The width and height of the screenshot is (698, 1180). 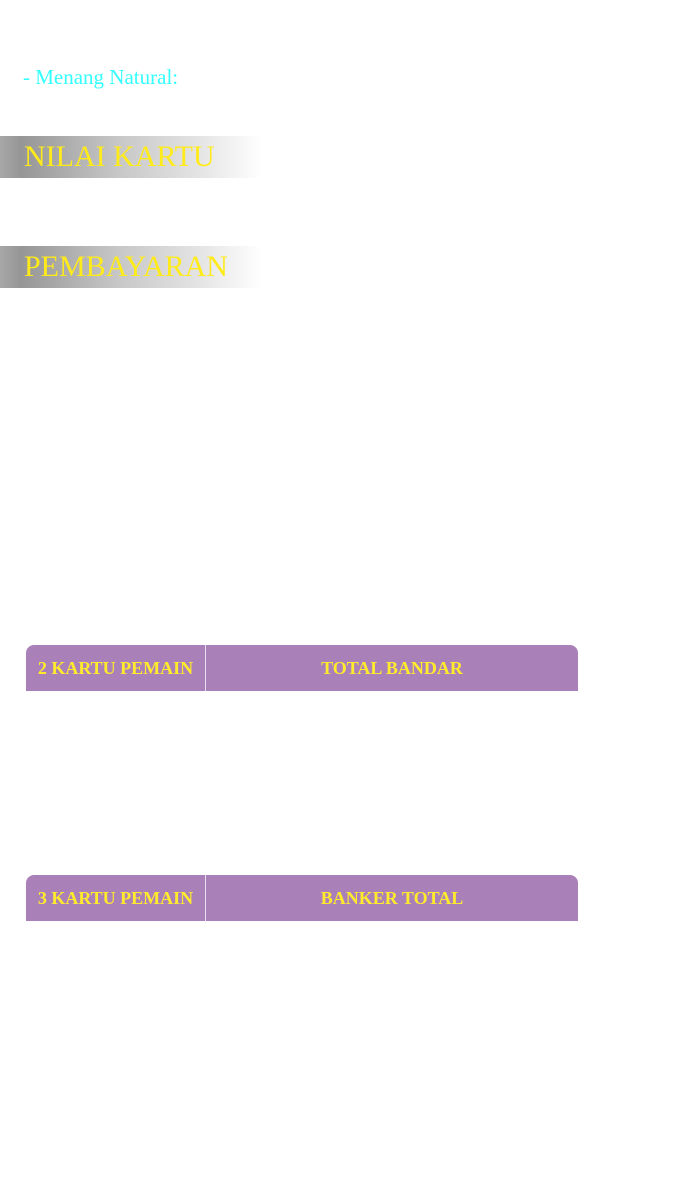 I want to click on section-header-pembayaran: PEMBAYARAN, so click(x=131, y=267).